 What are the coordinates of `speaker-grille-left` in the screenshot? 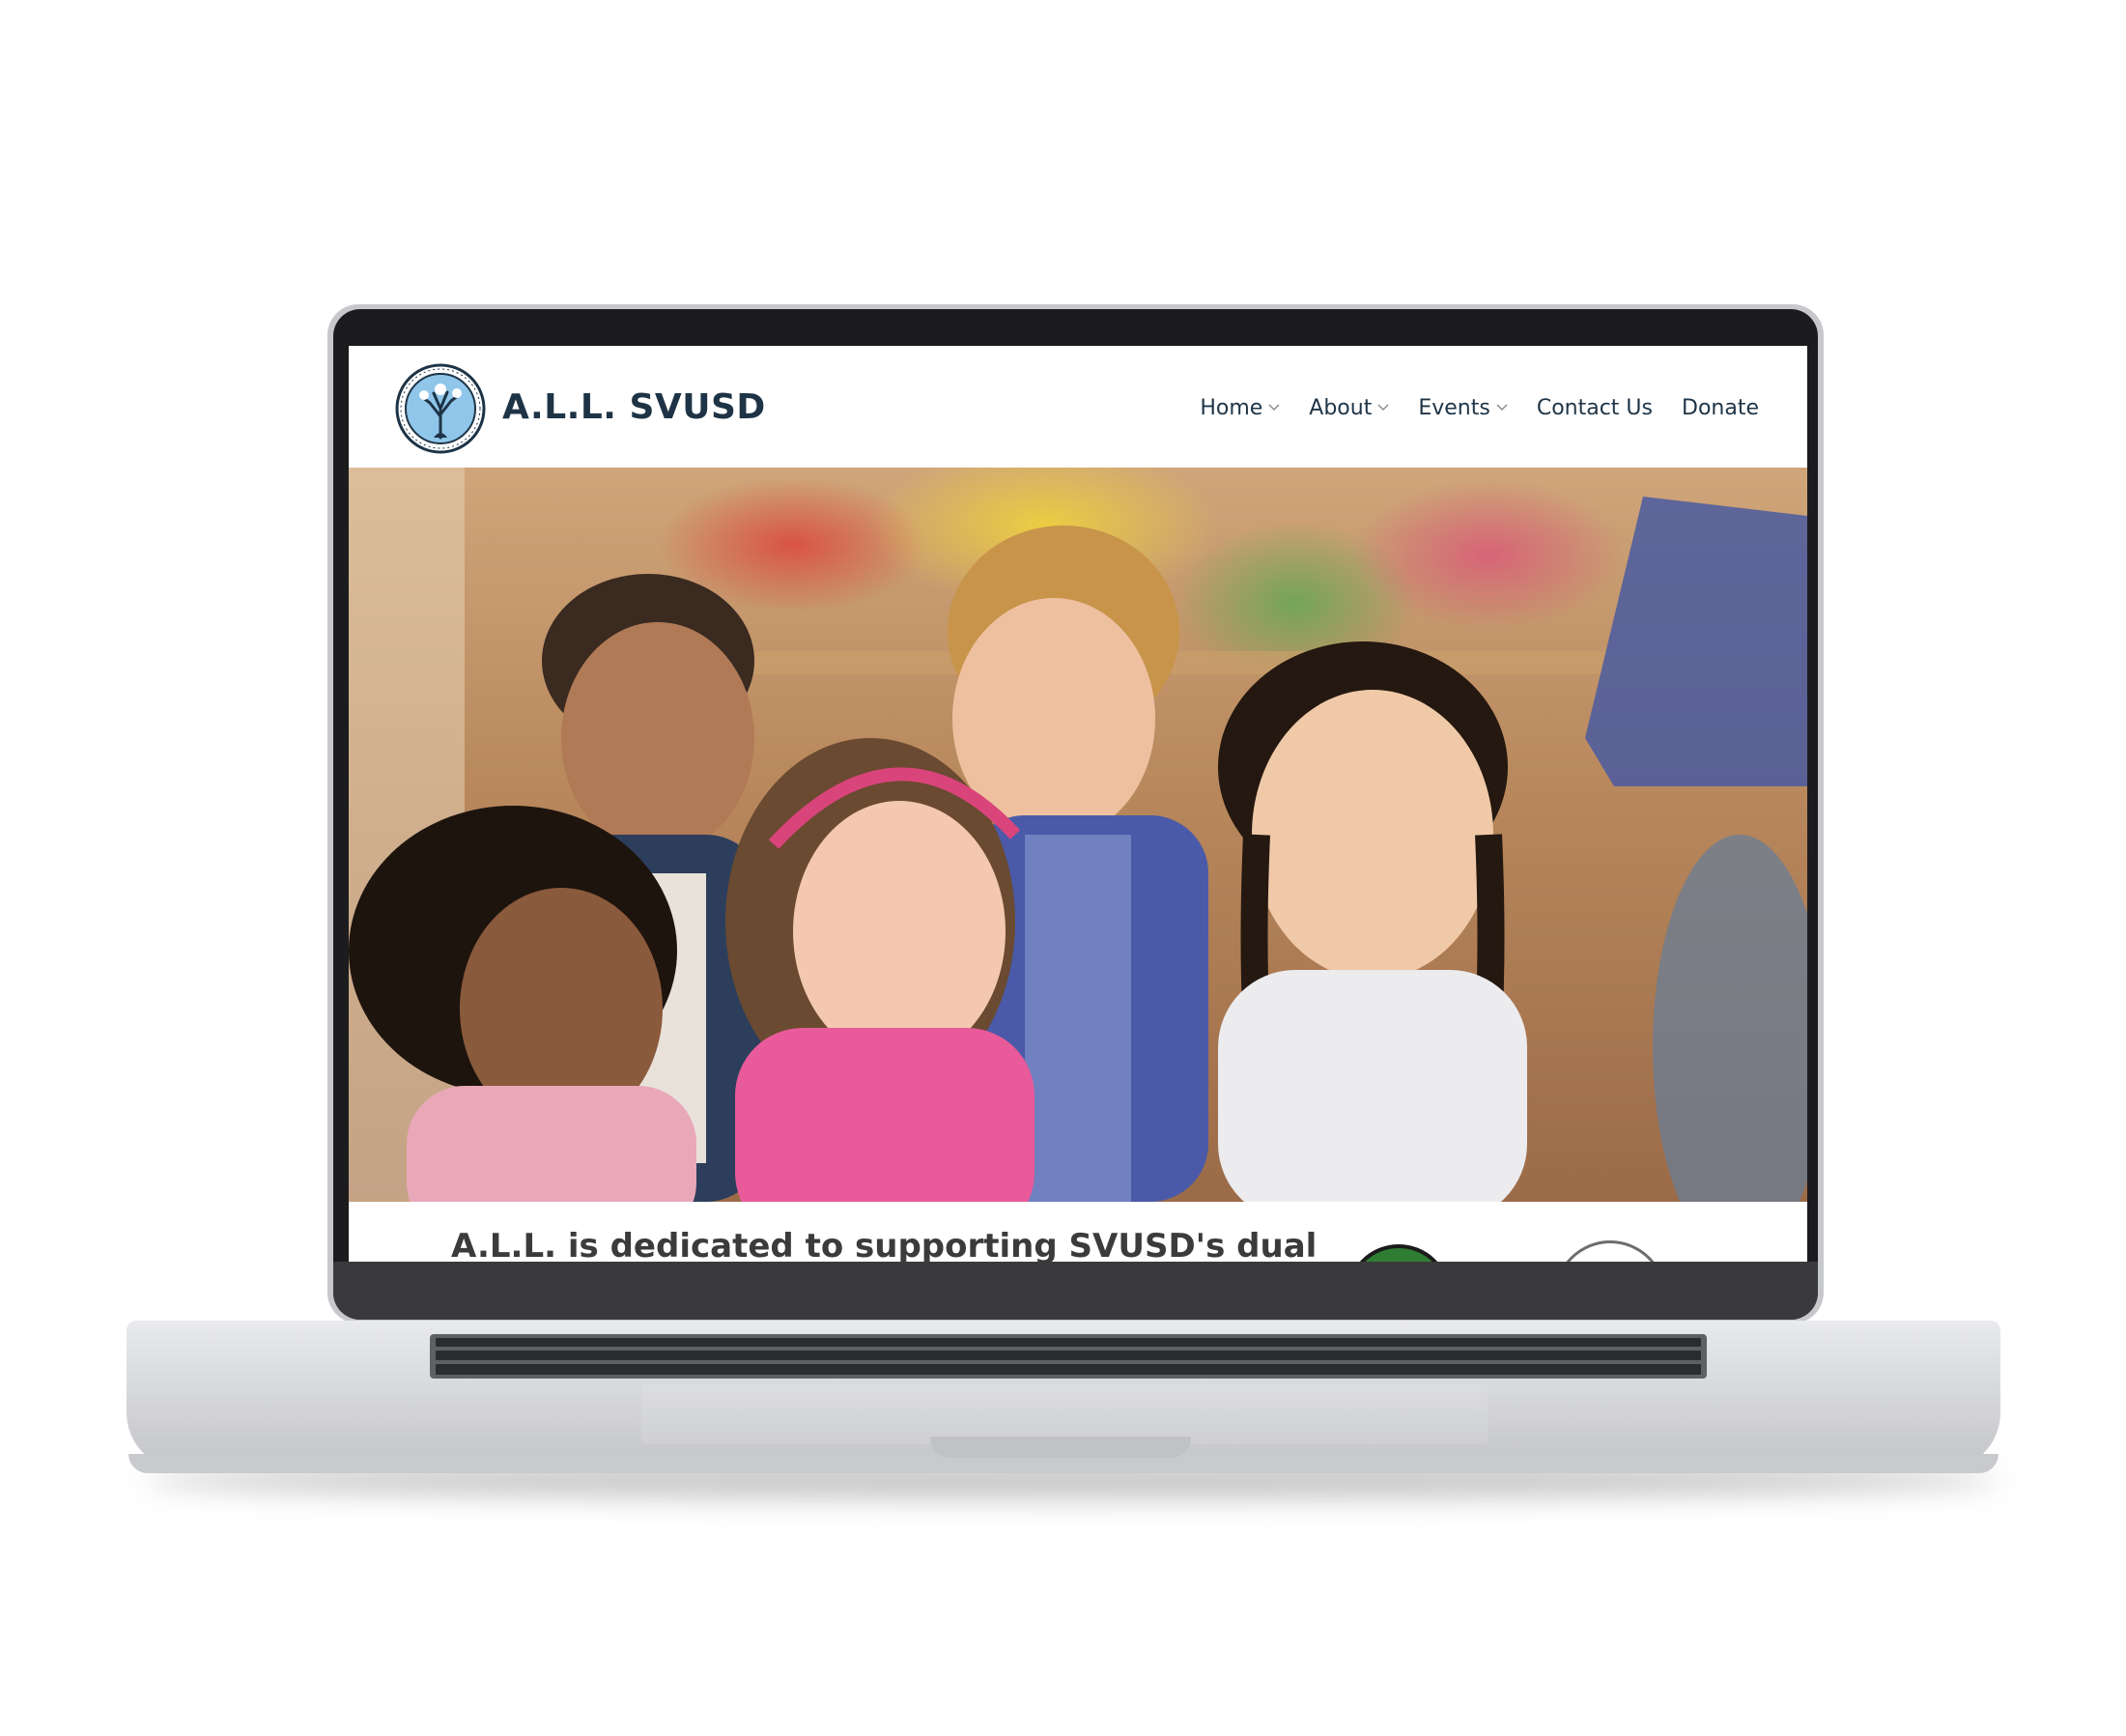 It's located at (348, 1357).